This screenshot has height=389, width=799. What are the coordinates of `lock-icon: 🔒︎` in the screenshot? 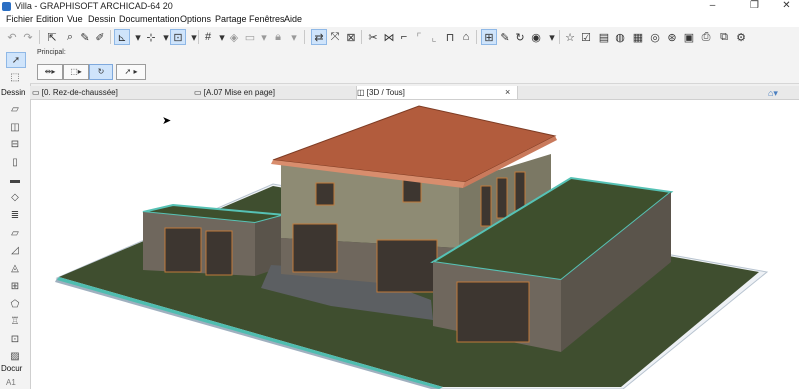 It's located at (278, 37).